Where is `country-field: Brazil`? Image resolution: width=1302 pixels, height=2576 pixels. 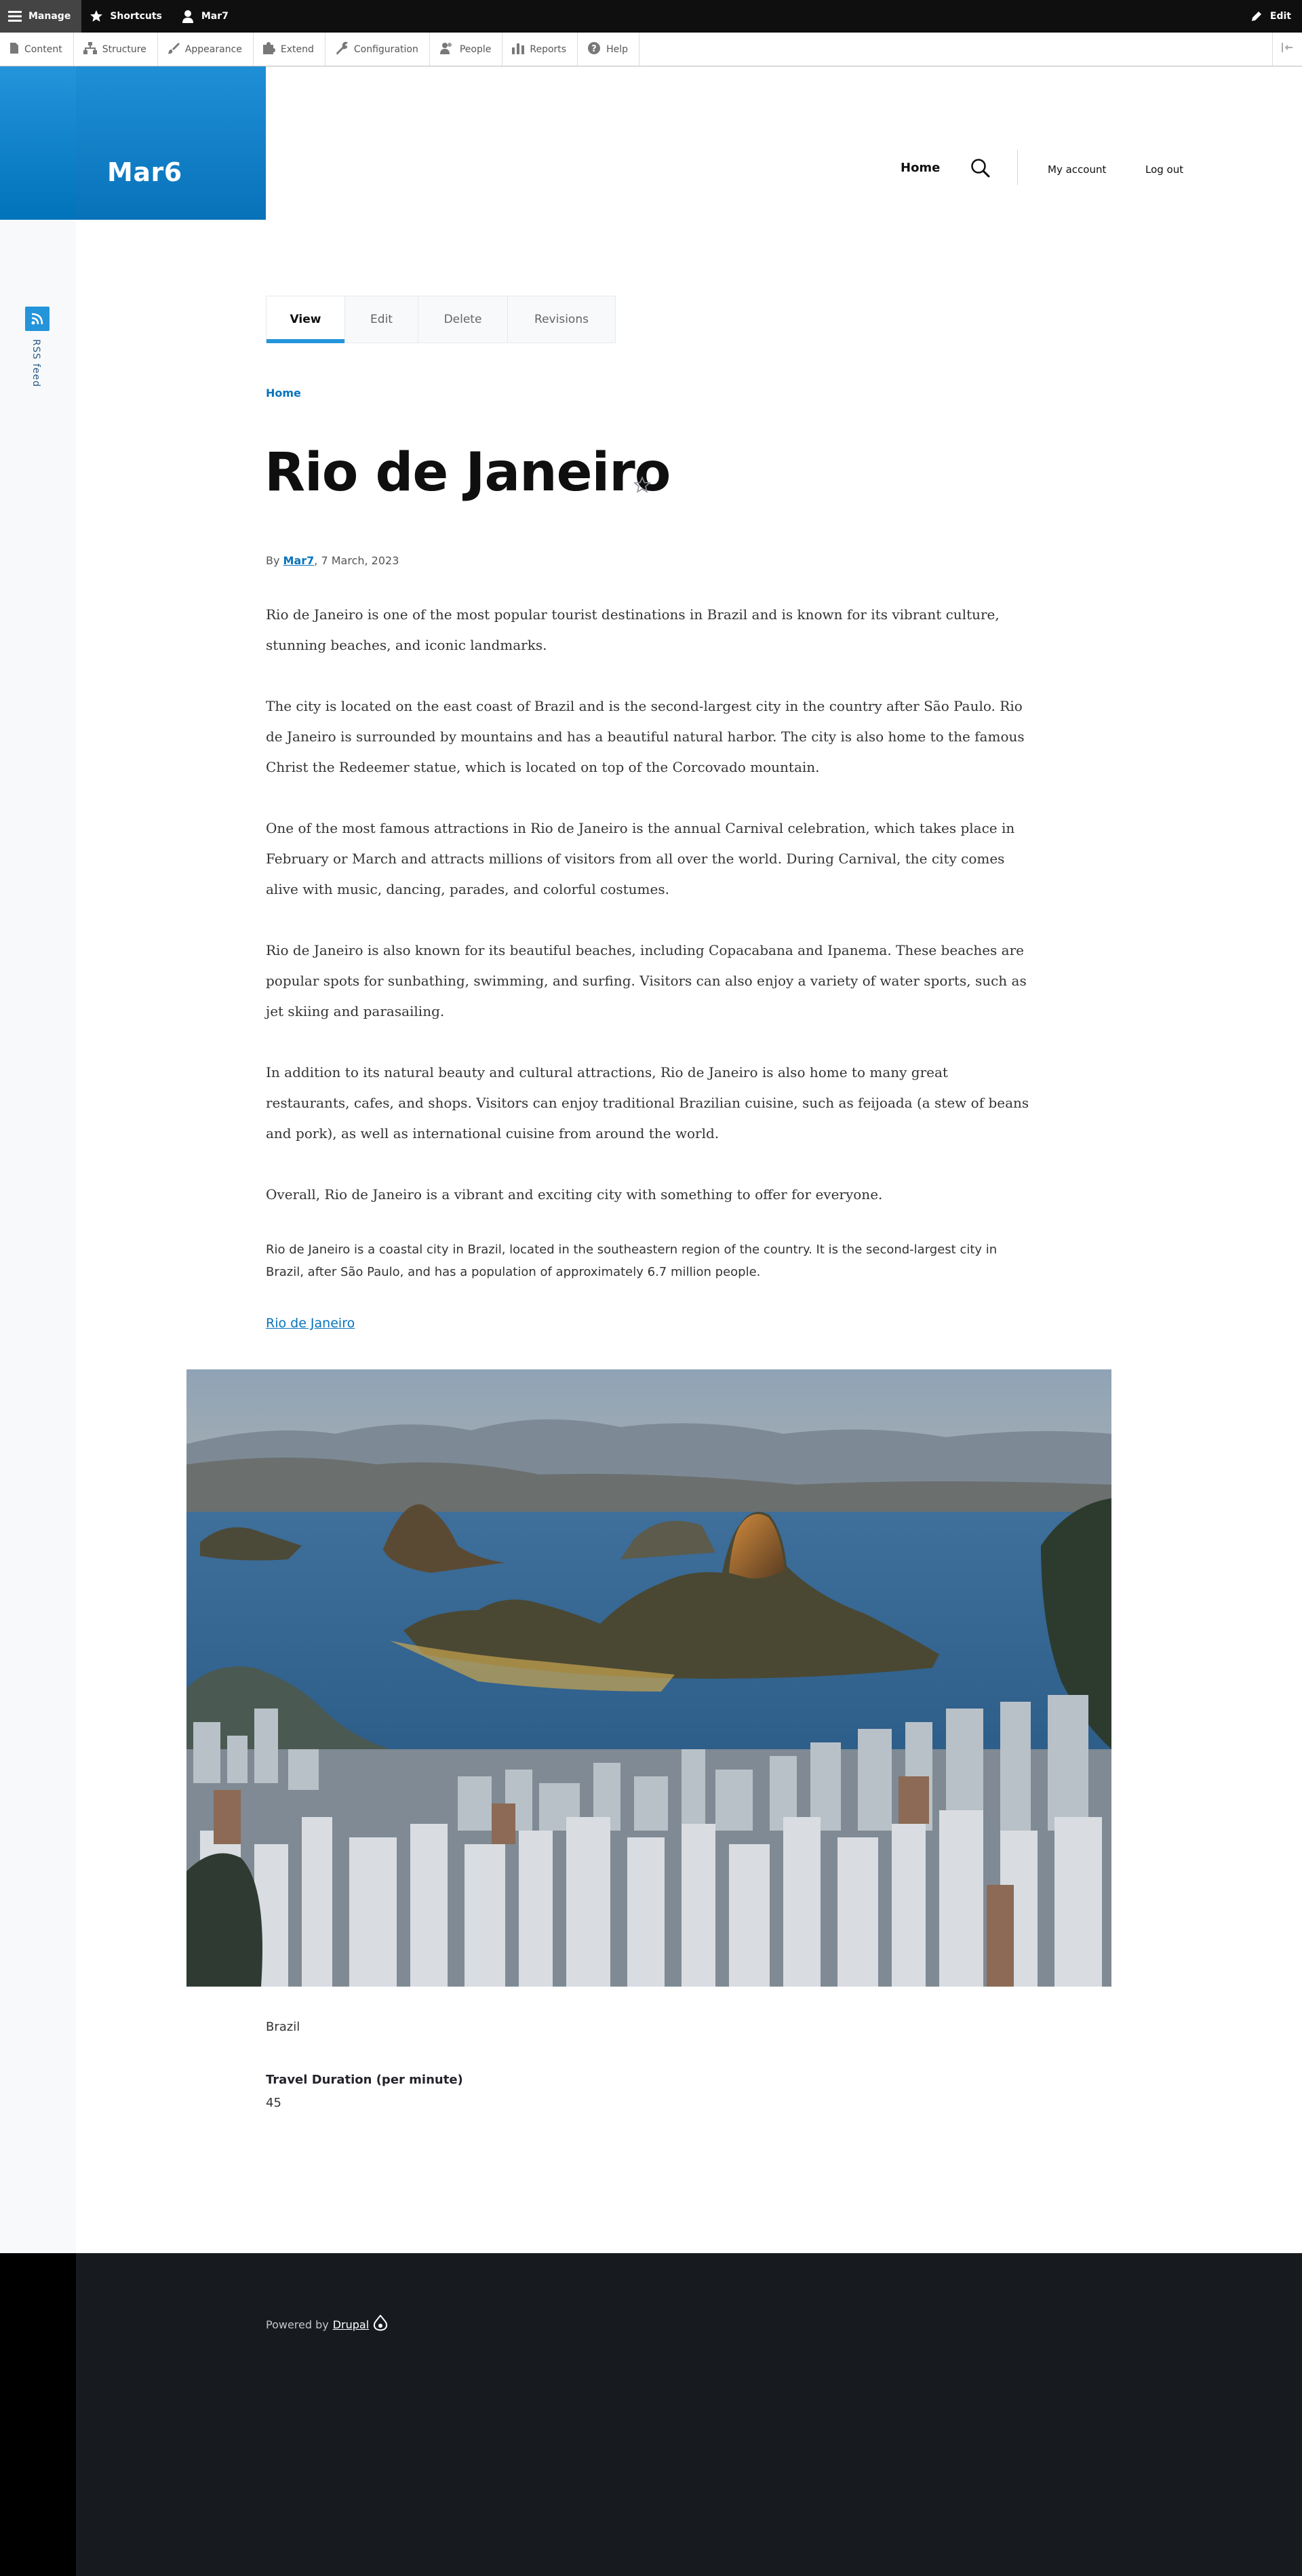
country-field: Brazil is located at coordinates (283, 2027).